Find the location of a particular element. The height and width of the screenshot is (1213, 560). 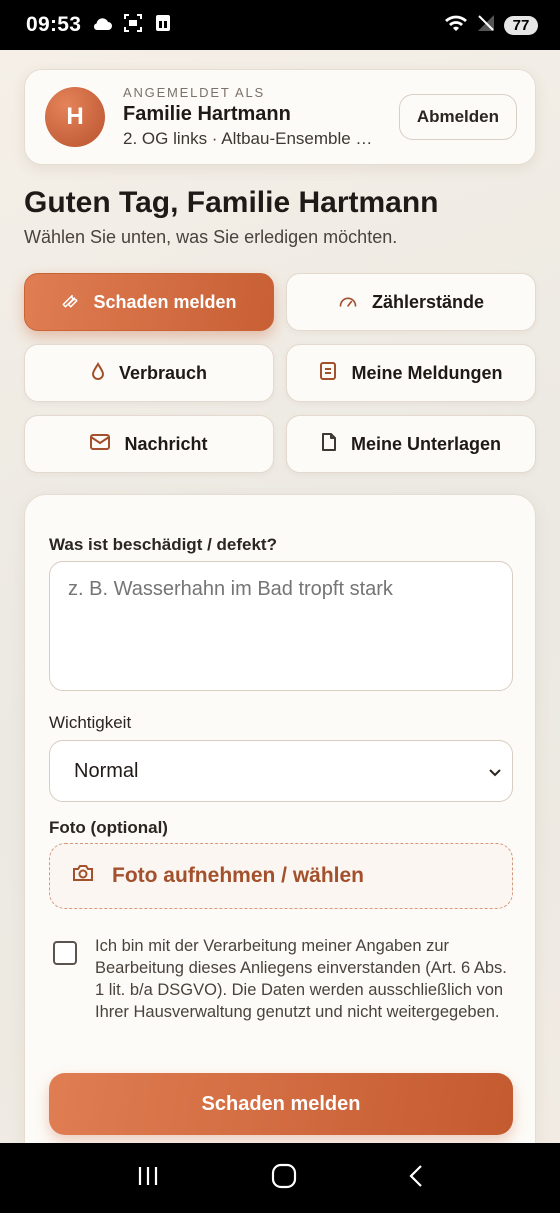

action-label: Nachricht is located at coordinates (166, 443).